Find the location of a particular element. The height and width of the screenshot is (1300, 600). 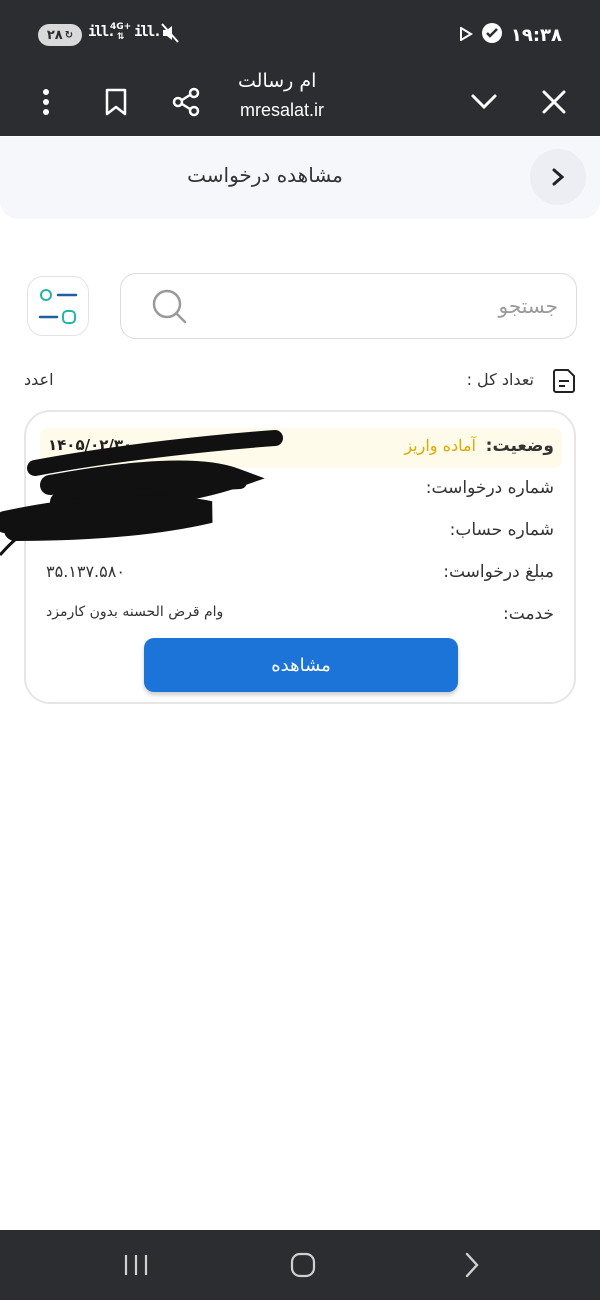

close-icon is located at coordinates (554, 102).